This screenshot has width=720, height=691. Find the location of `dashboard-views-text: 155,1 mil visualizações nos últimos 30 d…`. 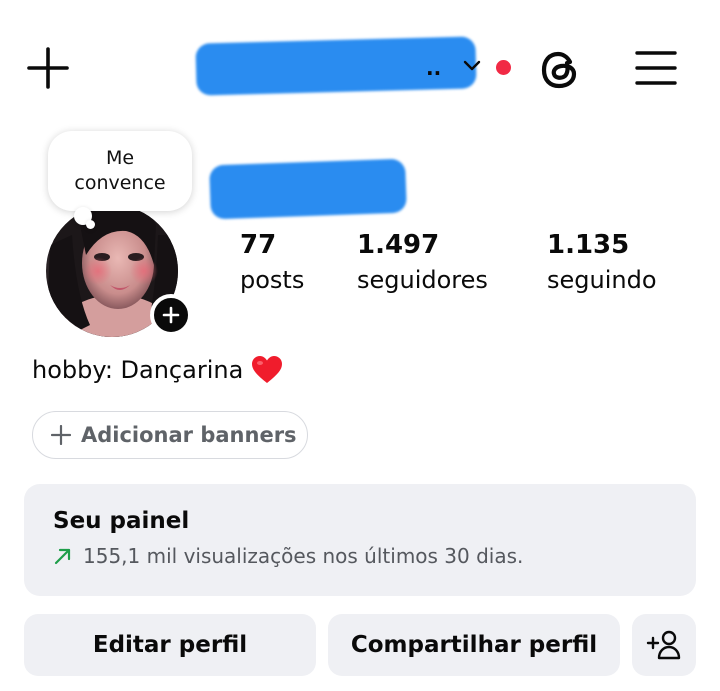

dashboard-views-text: 155,1 mil visualizações nos últimos 30 d… is located at coordinates (303, 556).